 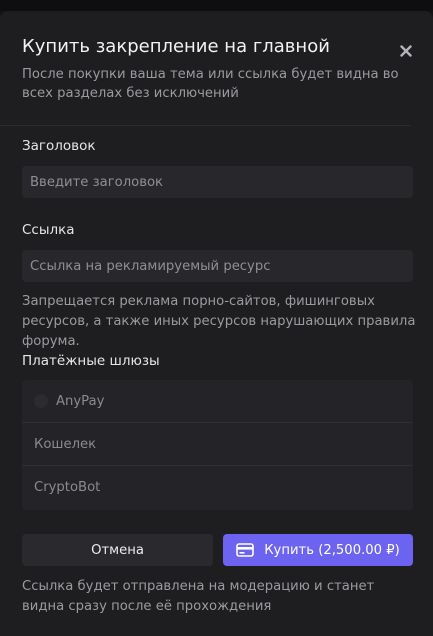 I want to click on gateways-label: Платёжные шлюзы, so click(x=91, y=361).